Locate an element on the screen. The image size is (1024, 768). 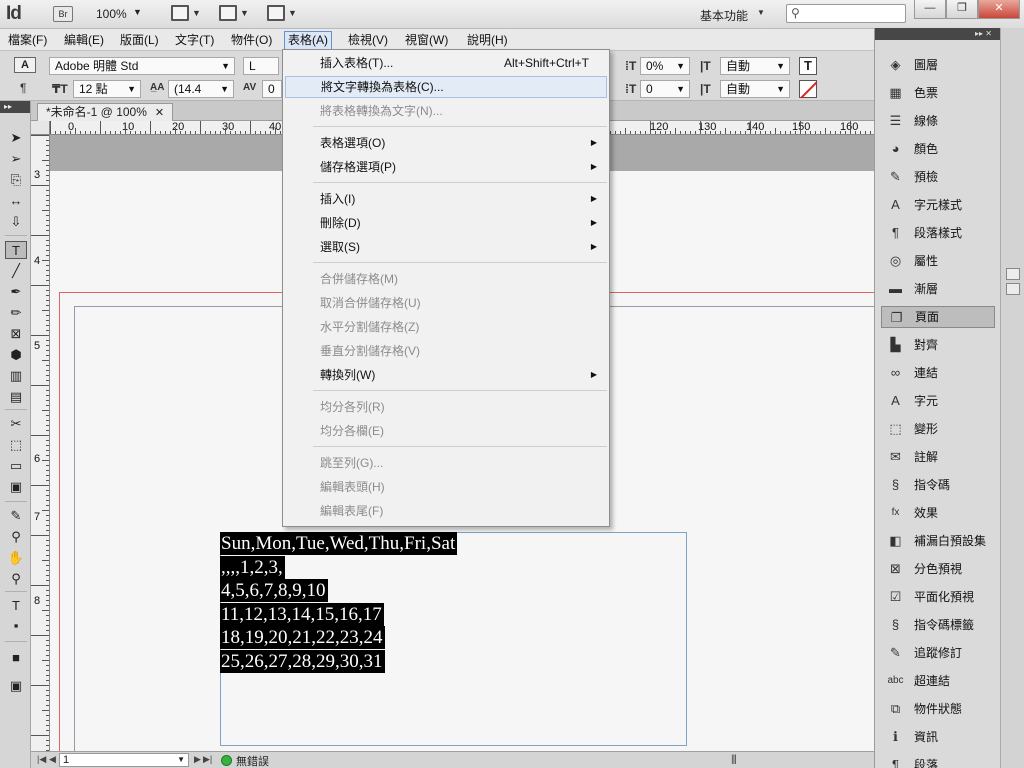
selected-text-line: 18,19,20,21,22,23,24 is located at coordinates (302, 637).